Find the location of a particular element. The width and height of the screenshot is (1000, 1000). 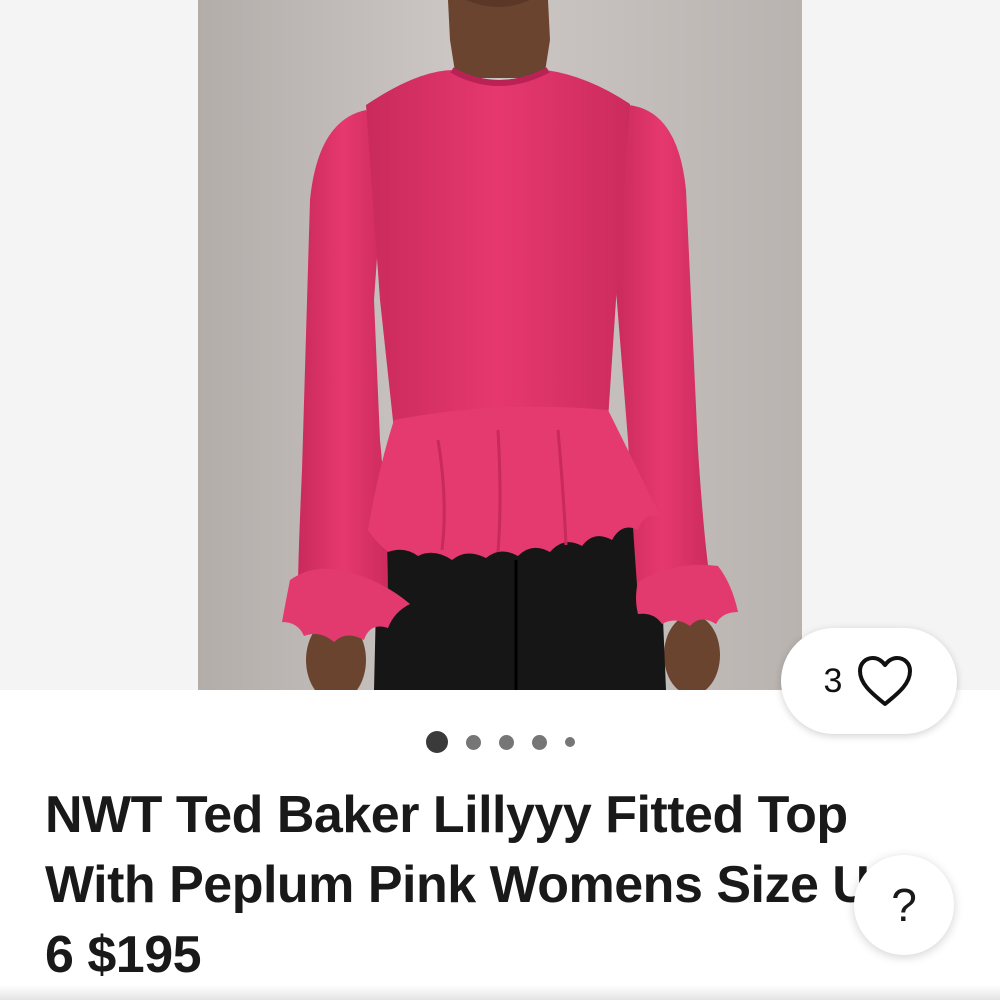

like-count: 3 is located at coordinates (833, 680).